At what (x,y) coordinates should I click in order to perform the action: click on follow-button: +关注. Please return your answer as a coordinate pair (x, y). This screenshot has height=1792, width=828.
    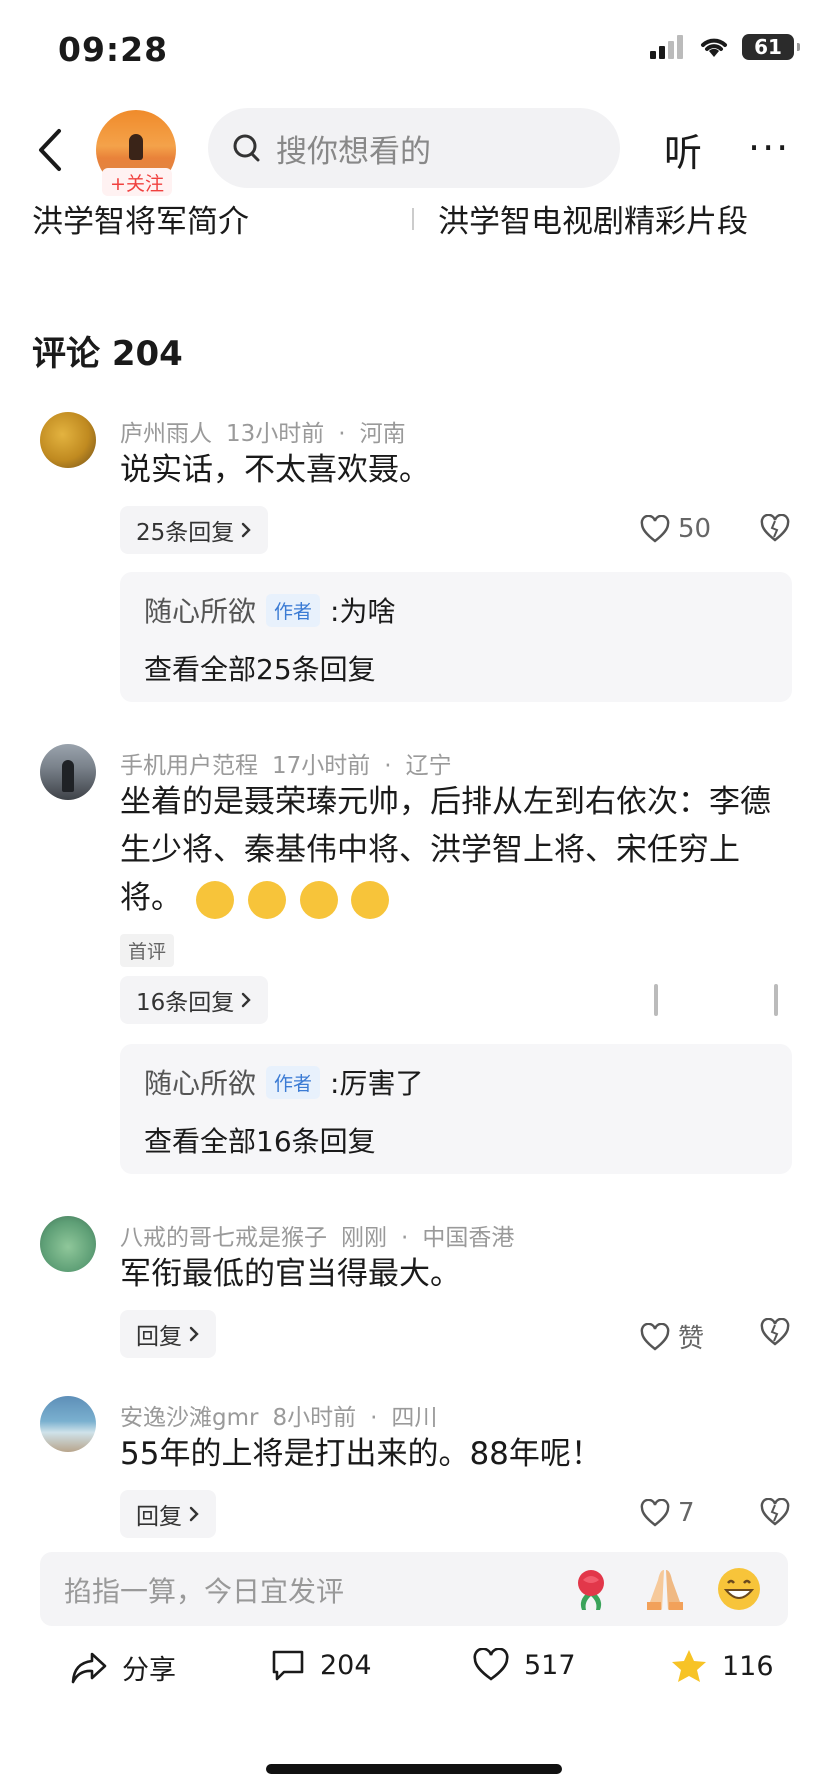
    Looking at the image, I should click on (137, 182).